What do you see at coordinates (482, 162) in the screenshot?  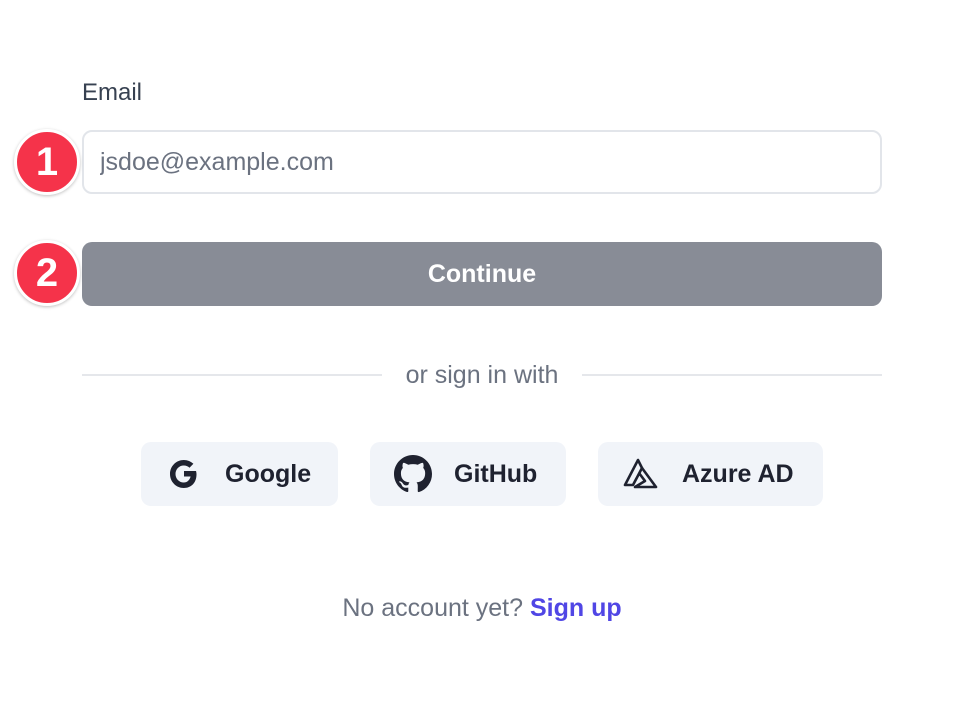 I see `email-field` at bounding box center [482, 162].